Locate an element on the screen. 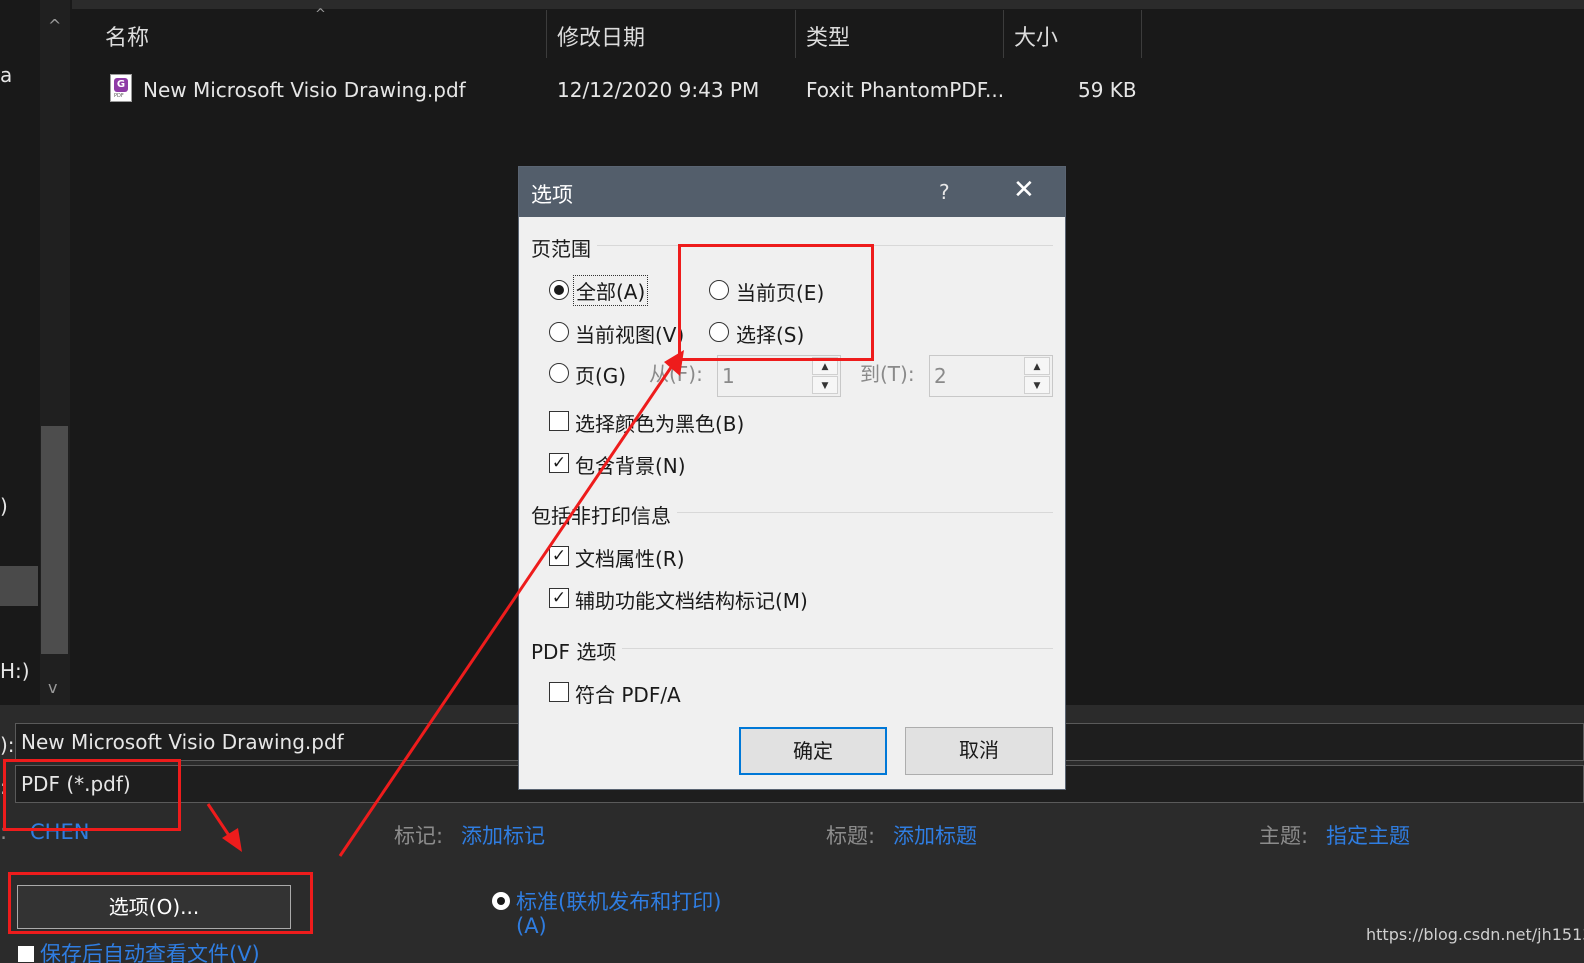  optimize-standard-label-key: (A) is located at coordinates (531, 926).